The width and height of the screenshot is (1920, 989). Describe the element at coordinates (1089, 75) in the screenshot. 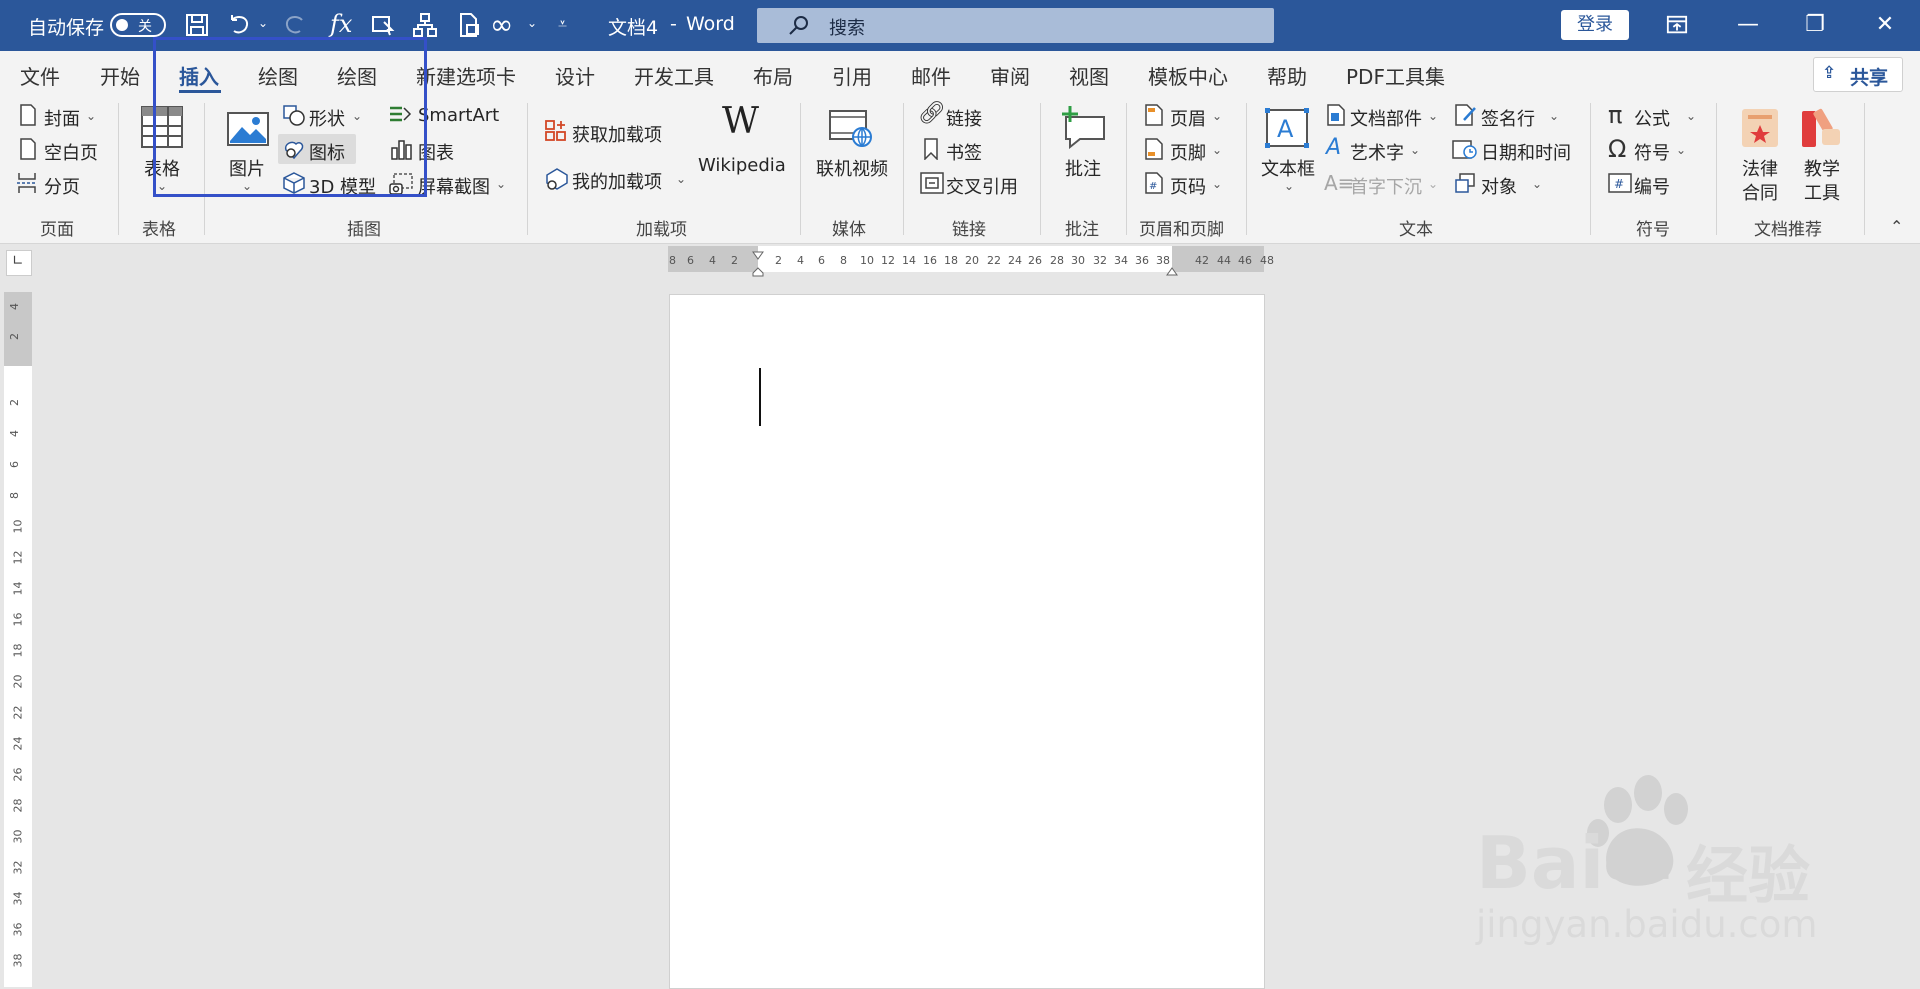

I see `tab-view: 视图` at that location.